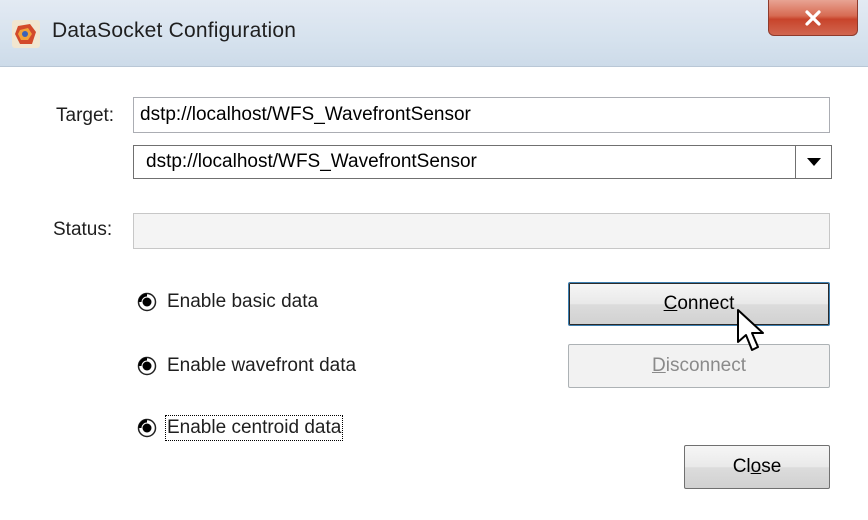  I want to click on disconnect-button-label: Disconnect, so click(698, 365).